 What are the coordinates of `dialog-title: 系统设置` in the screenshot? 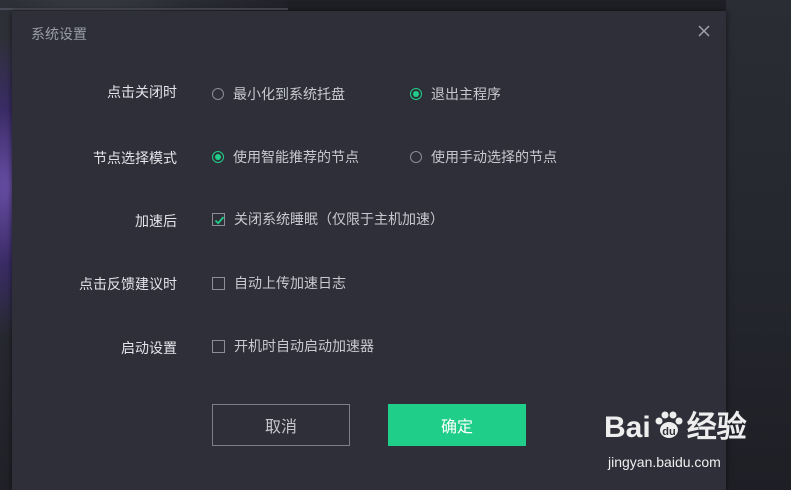 It's located at (59, 35).